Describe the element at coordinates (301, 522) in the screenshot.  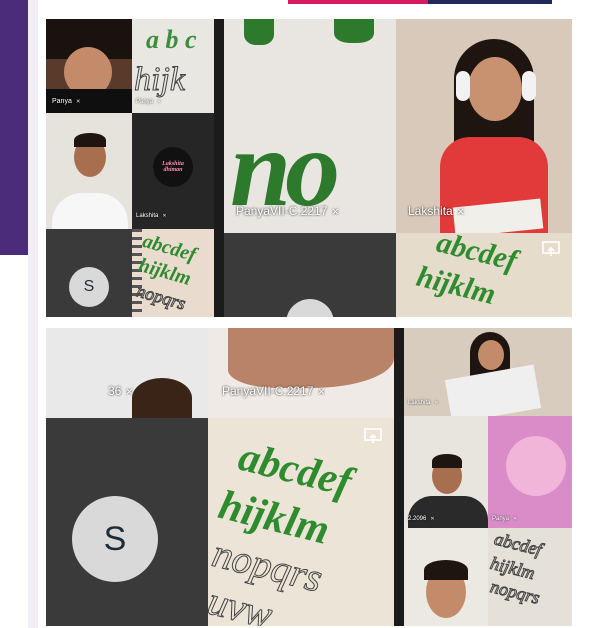
I see `video-tile-notebook-large: abcdef hijklm nopqrs uvw` at that location.